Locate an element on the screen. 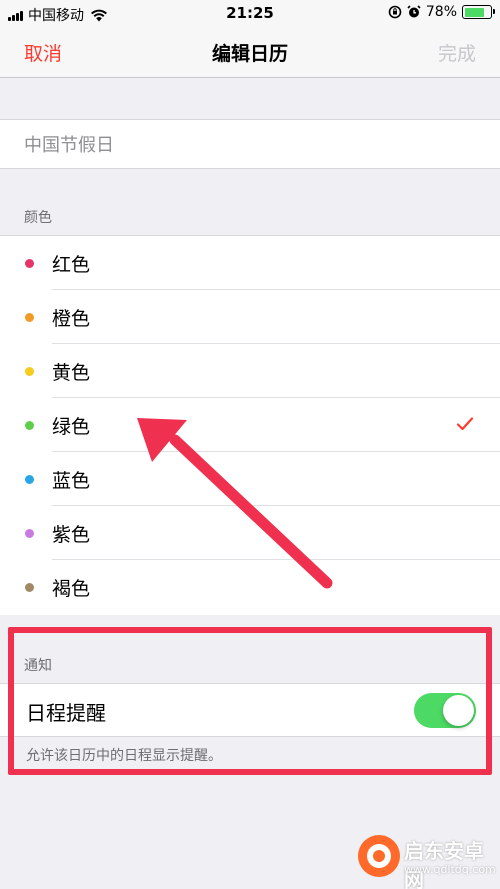  color-option-blue: 蓝色 is located at coordinates (250, 479).